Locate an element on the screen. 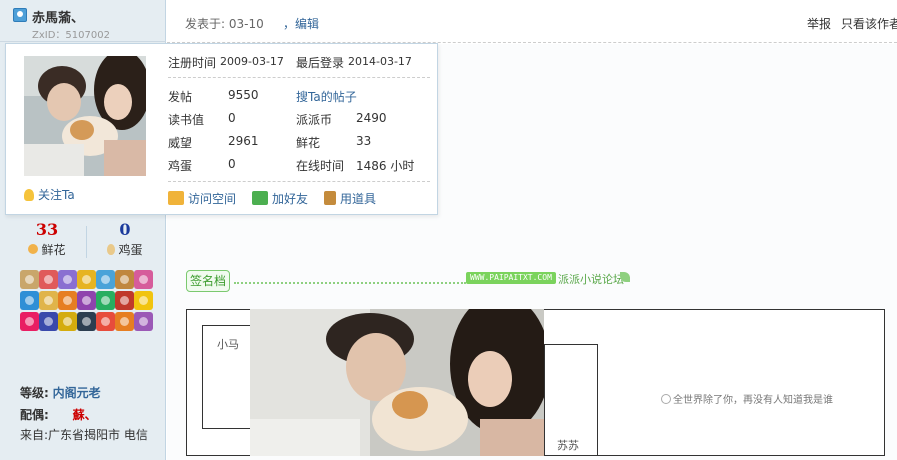 The width and height of the screenshot is (897, 460). signature-tag: 签名档 is located at coordinates (208, 281).